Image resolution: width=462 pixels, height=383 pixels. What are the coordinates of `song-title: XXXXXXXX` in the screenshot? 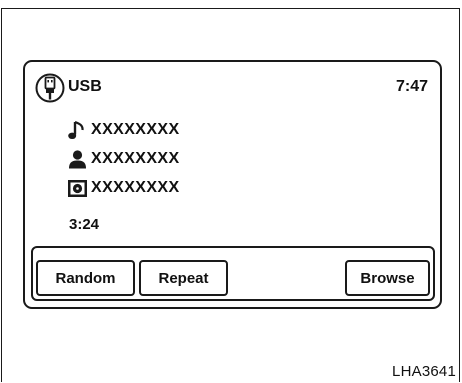 It's located at (135, 129).